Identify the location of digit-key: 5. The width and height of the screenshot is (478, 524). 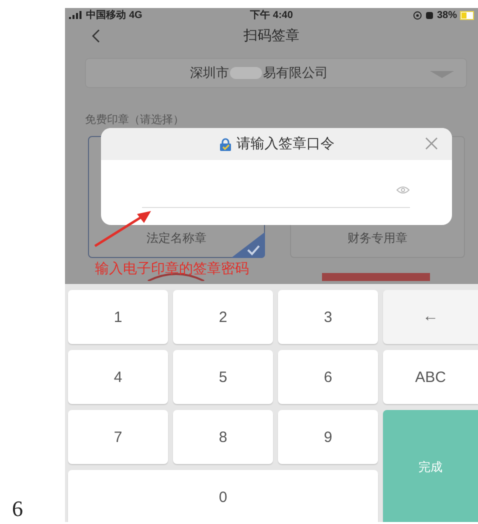
(223, 377).